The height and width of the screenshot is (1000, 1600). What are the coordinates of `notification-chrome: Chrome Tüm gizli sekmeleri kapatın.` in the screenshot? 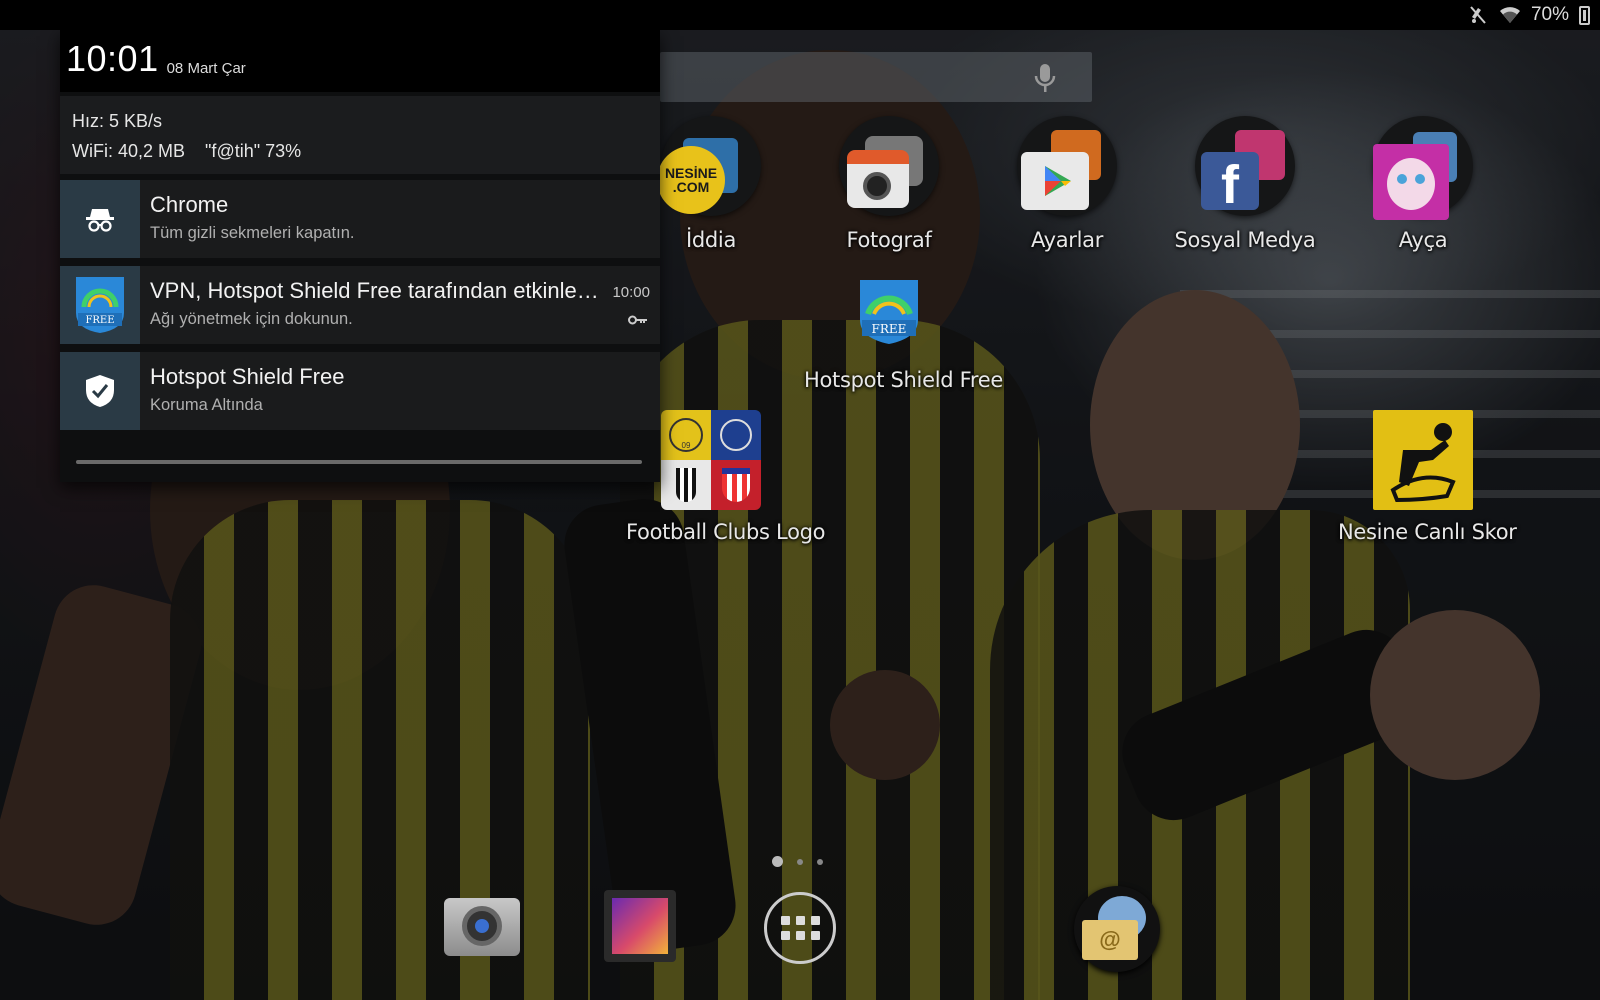 It's located at (360, 219).